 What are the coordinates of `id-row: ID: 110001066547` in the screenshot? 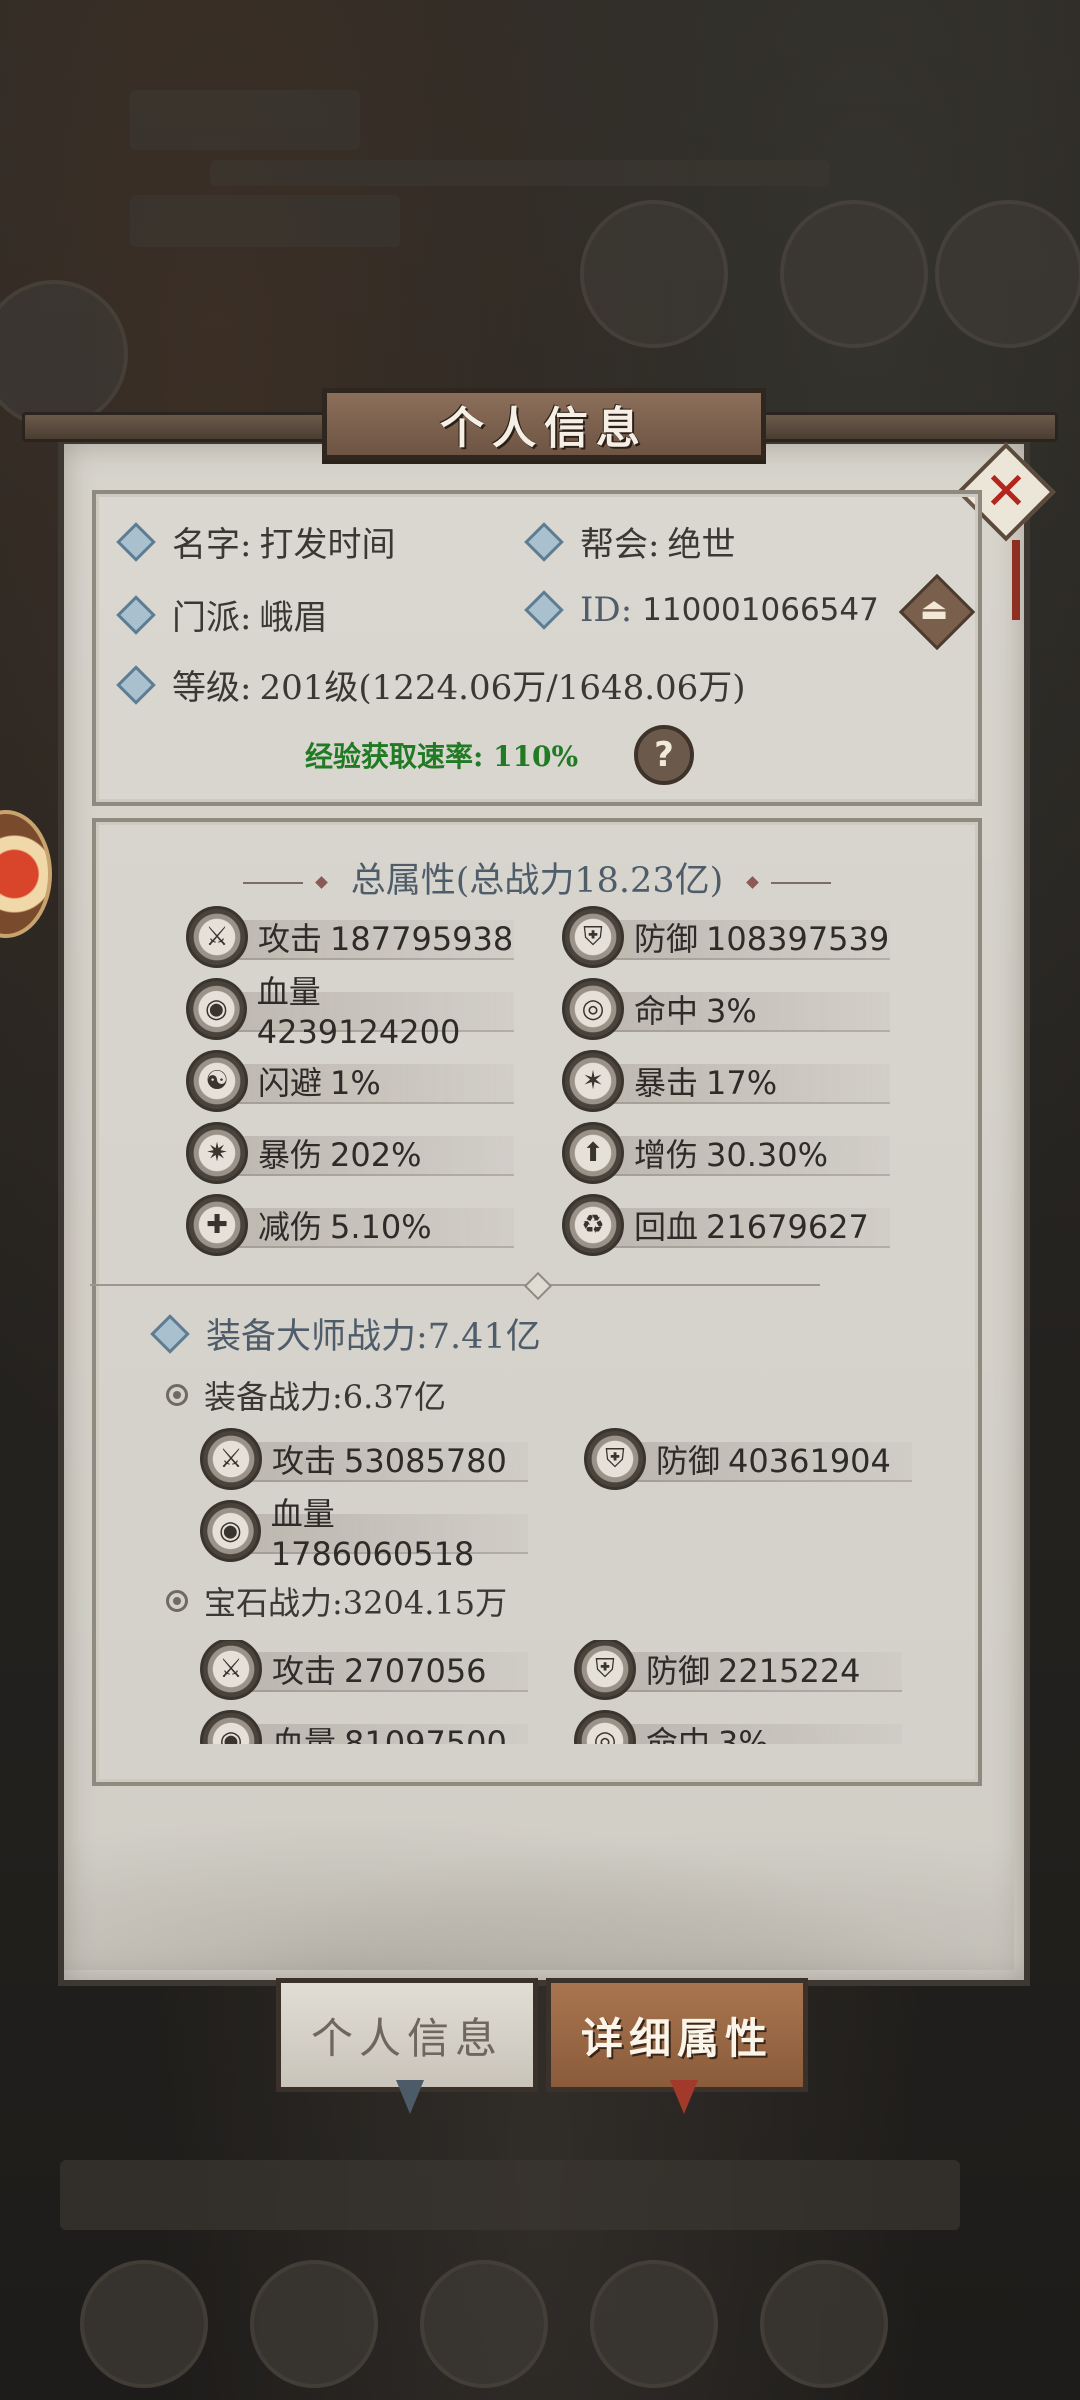 It's located at (701, 610).